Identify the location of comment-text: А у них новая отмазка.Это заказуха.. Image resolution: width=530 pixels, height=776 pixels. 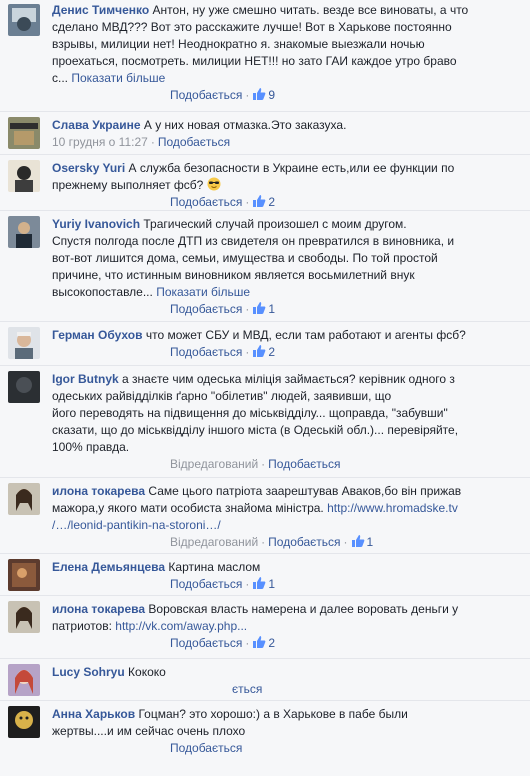
(245, 125).